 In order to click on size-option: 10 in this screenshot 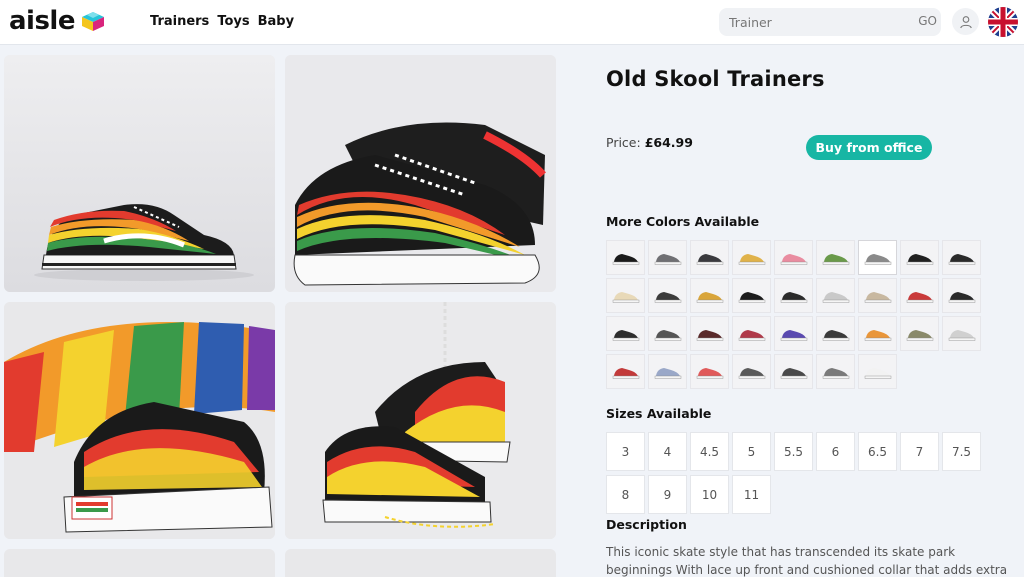, I will do `click(709, 494)`.